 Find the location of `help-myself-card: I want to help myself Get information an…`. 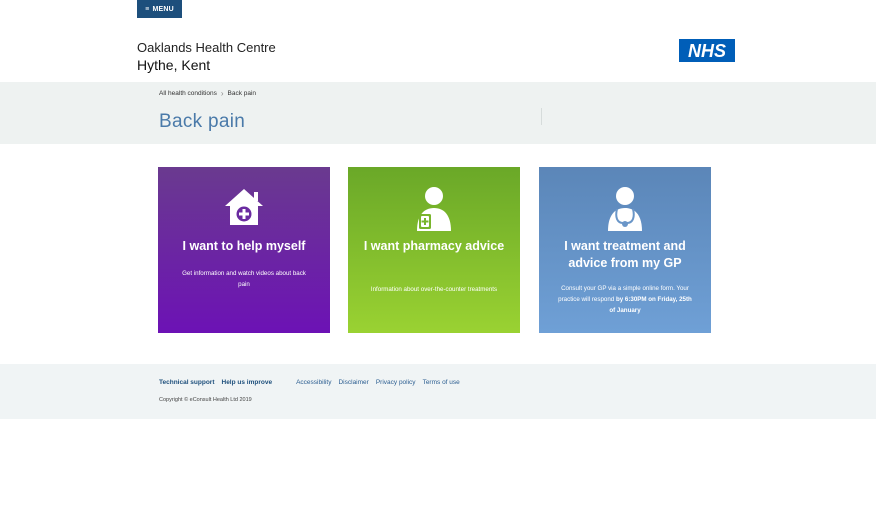

help-myself-card: I want to help myself Get information an… is located at coordinates (244, 250).